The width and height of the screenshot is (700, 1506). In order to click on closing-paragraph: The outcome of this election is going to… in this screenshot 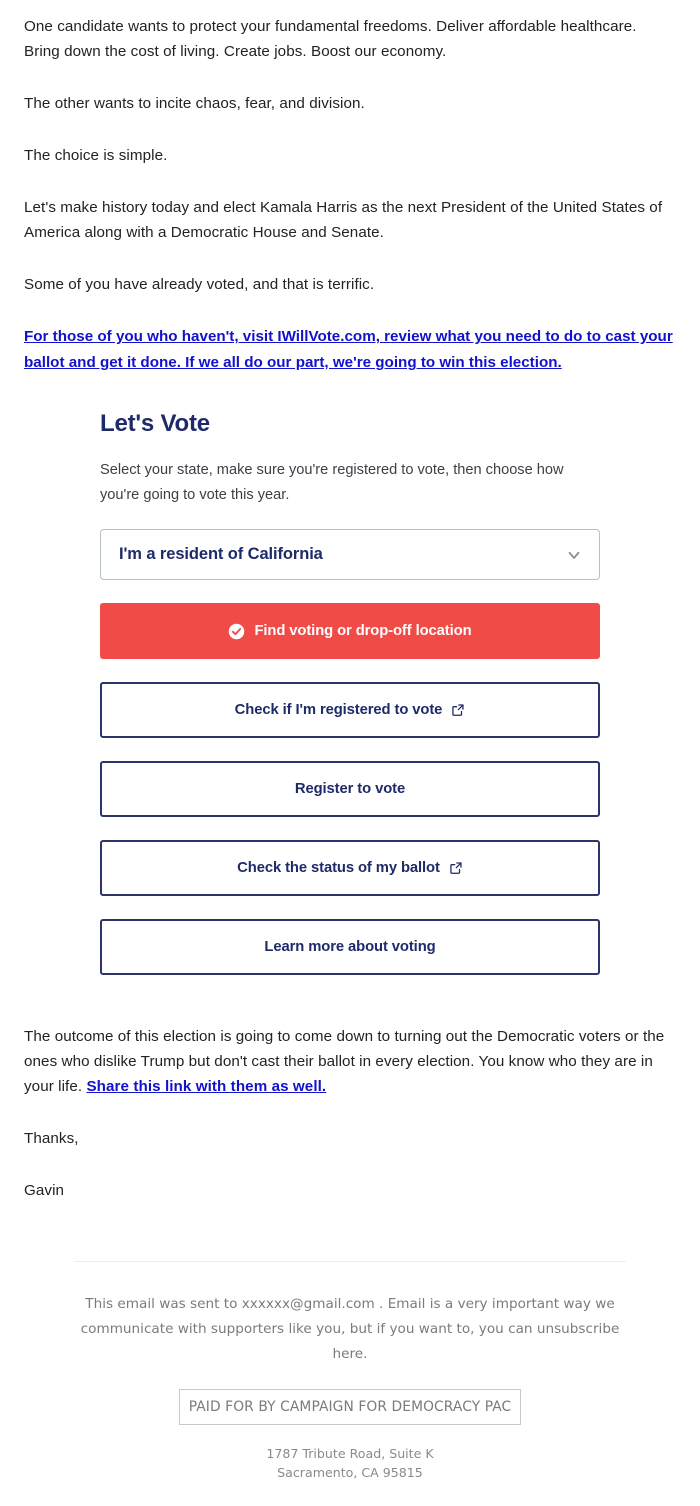, I will do `click(350, 1054)`.